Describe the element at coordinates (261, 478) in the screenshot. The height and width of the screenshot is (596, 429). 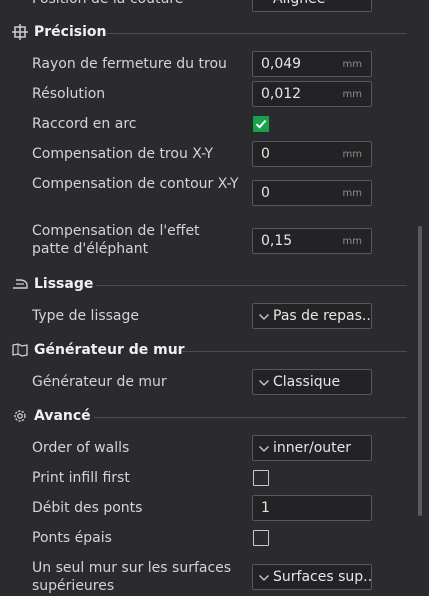
I see `print-infill-first-checkbox` at that location.